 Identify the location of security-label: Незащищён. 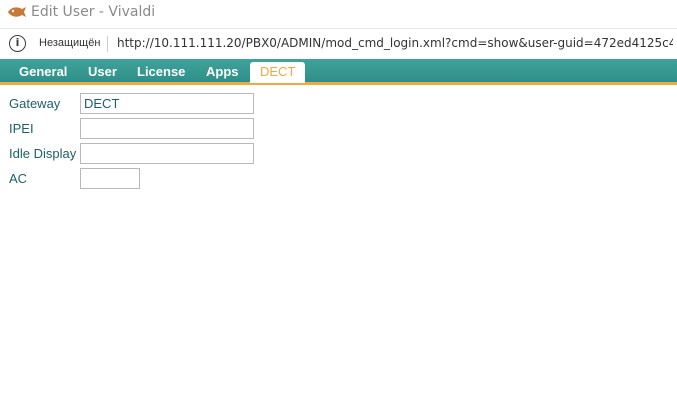
(69, 43).